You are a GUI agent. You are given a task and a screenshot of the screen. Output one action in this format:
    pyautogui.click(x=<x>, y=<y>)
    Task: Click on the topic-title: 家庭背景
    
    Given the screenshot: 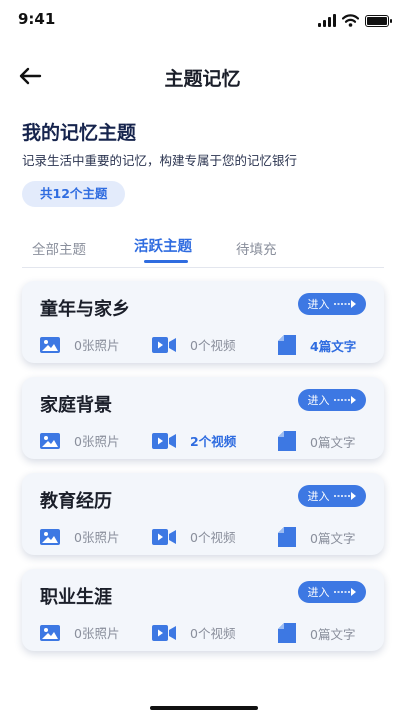 What is the action you would take?
    pyautogui.click(x=76, y=405)
    